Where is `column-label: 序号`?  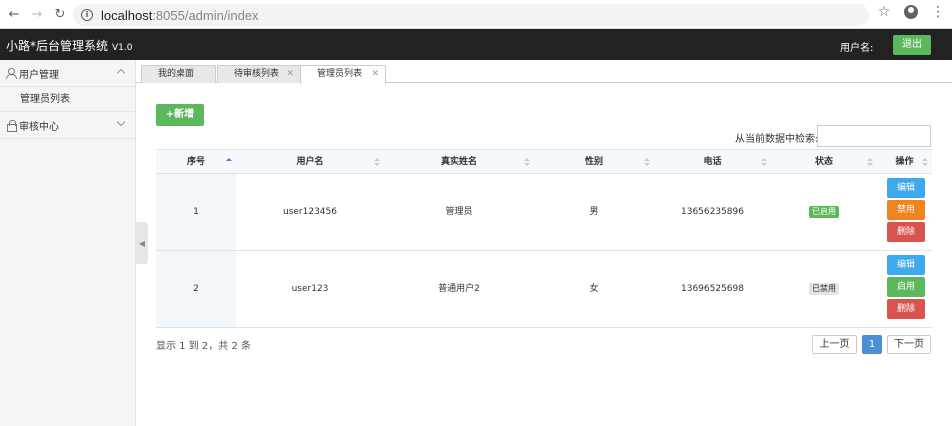 column-label: 序号 is located at coordinates (195, 162).